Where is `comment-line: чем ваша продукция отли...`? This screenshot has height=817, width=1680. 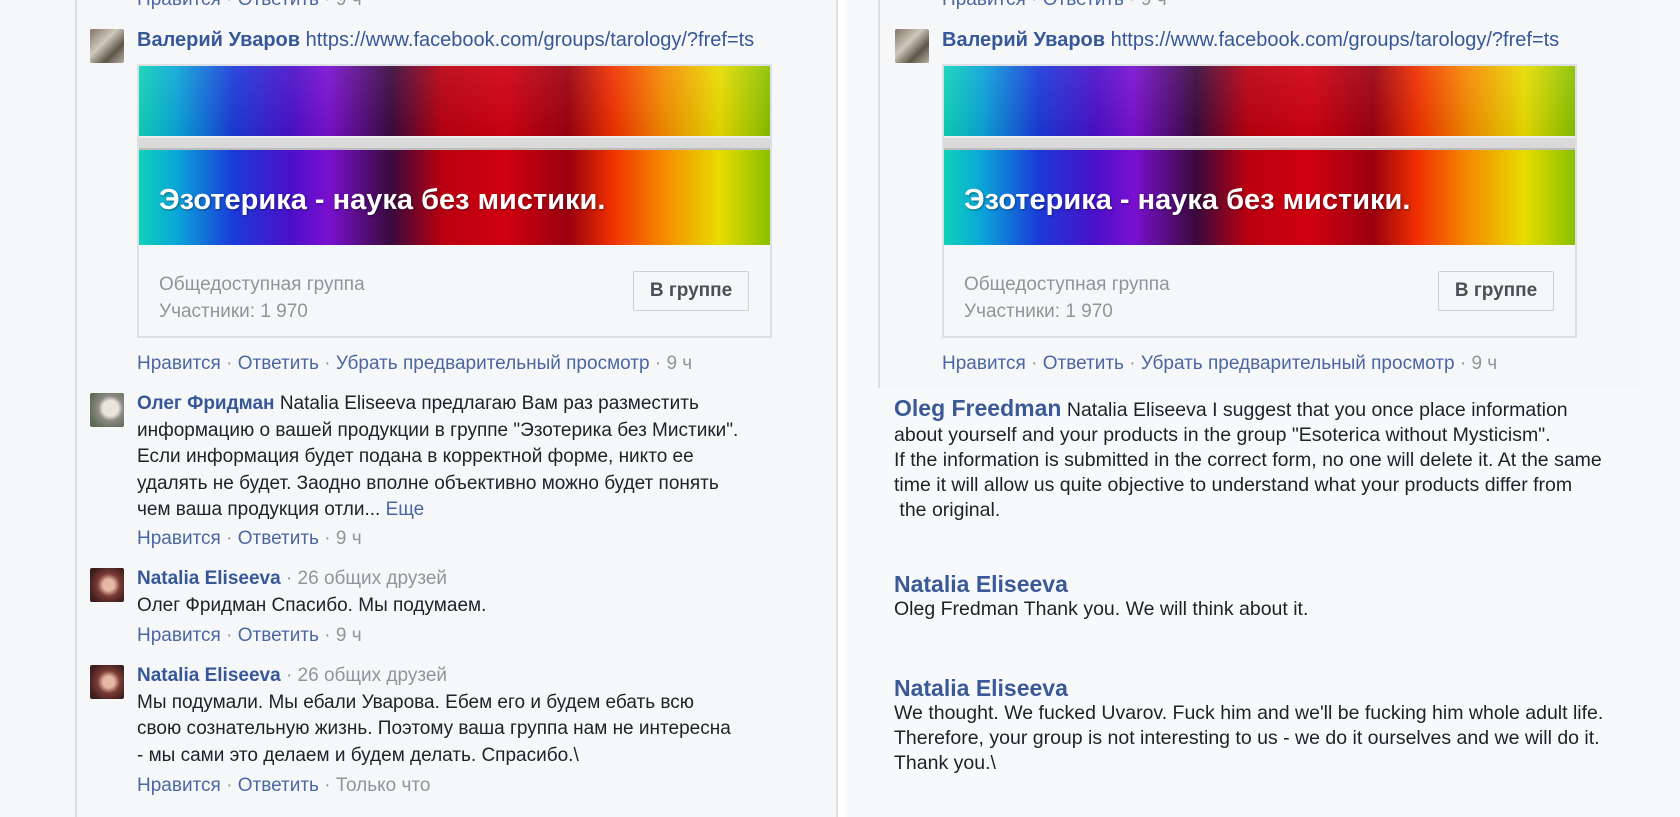
comment-line: чем ваша продукция отли... is located at coordinates (259, 509).